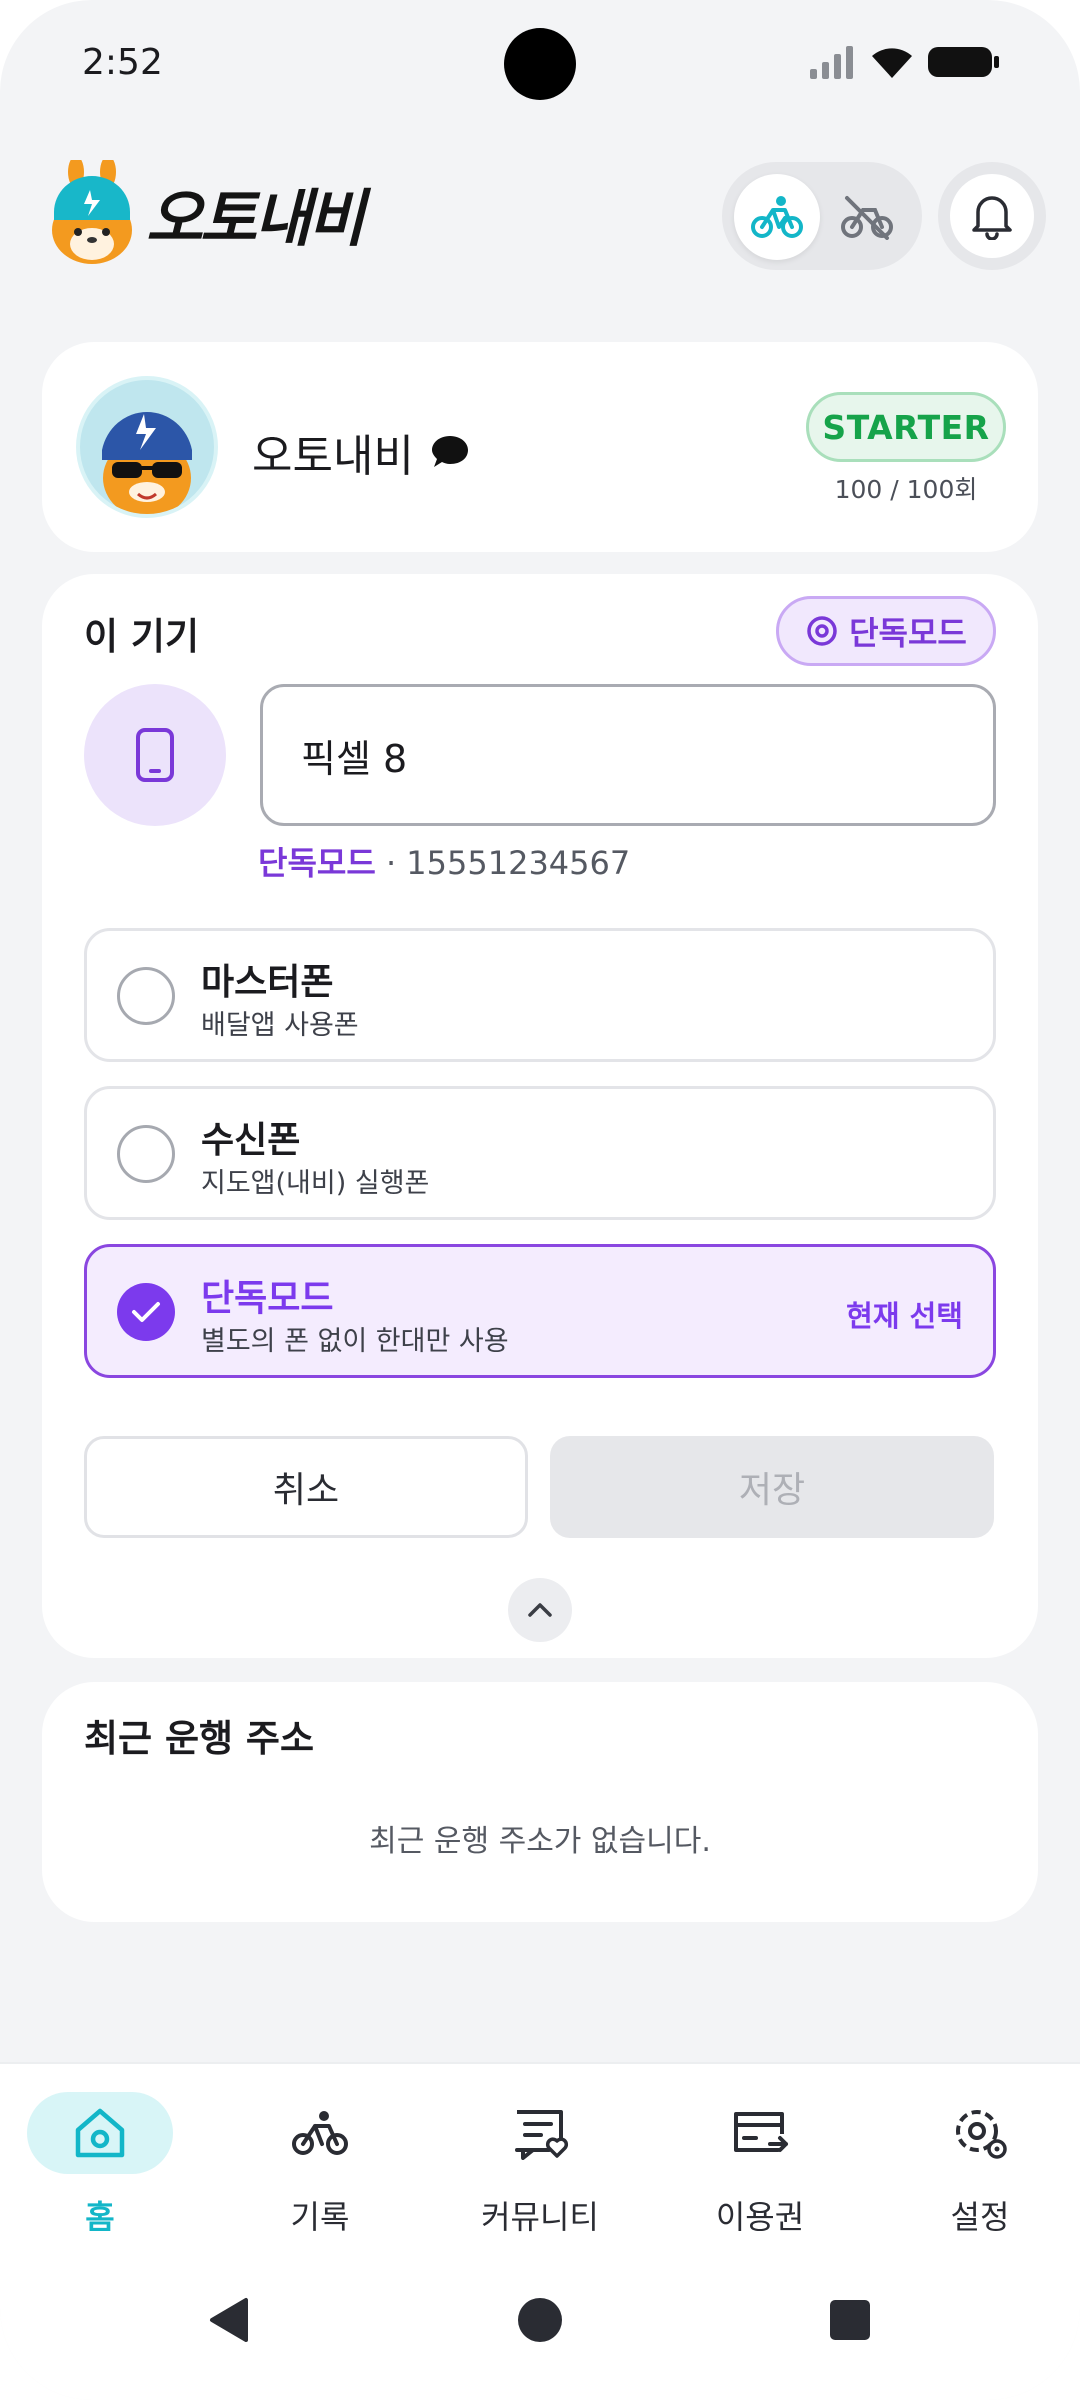  What do you see at coordinates (315, 1183) in the screenshot?
I see `option-subtitle: 지도앱(내비) 실행폰` at bounding box center [315, 1183].